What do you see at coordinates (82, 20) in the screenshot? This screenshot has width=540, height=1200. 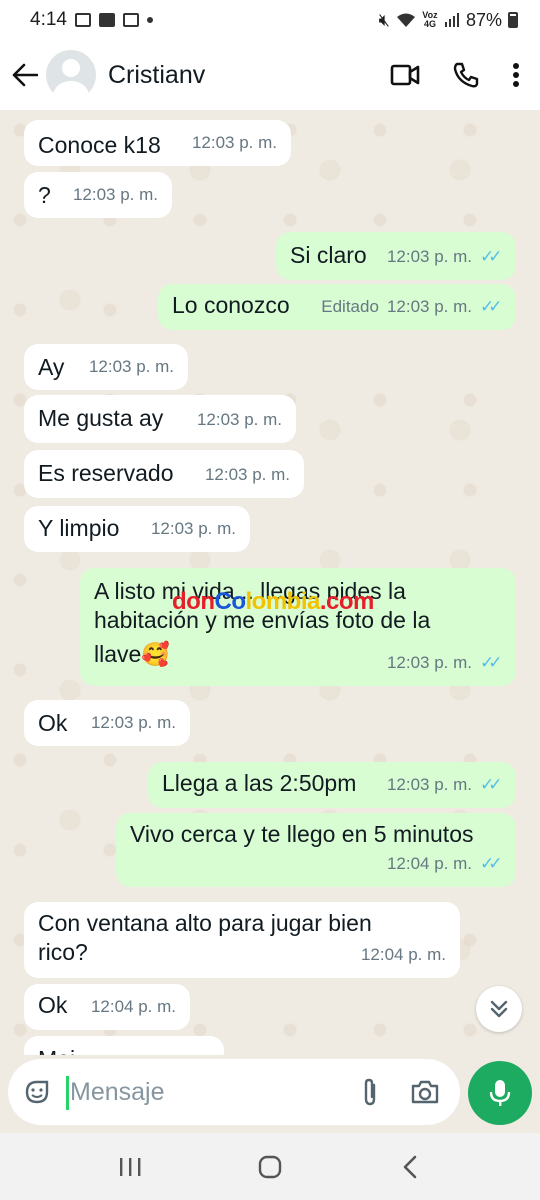 I see `gallery-notification-icon` at bounding box center [82, 20].